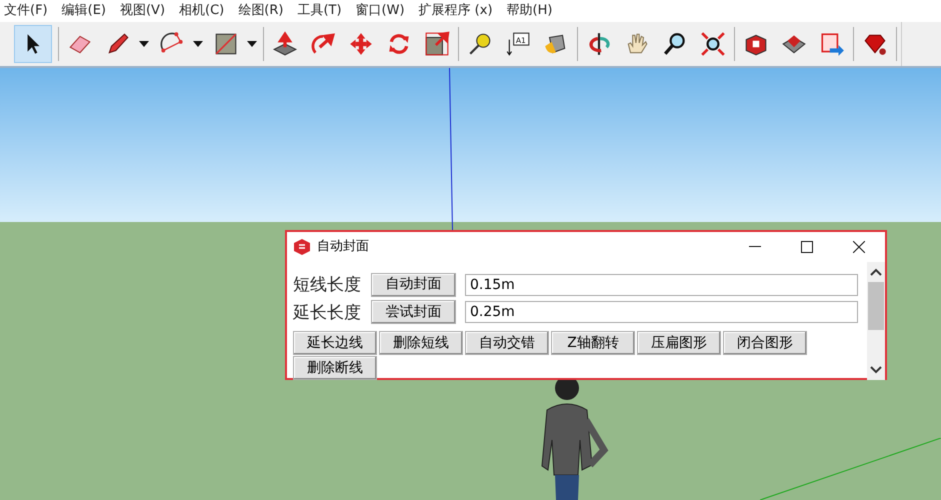  What do you see at coordinates (335, 343) in the screenshot?
I see `action-button: 延长边线` at bounding box center [335, 343].